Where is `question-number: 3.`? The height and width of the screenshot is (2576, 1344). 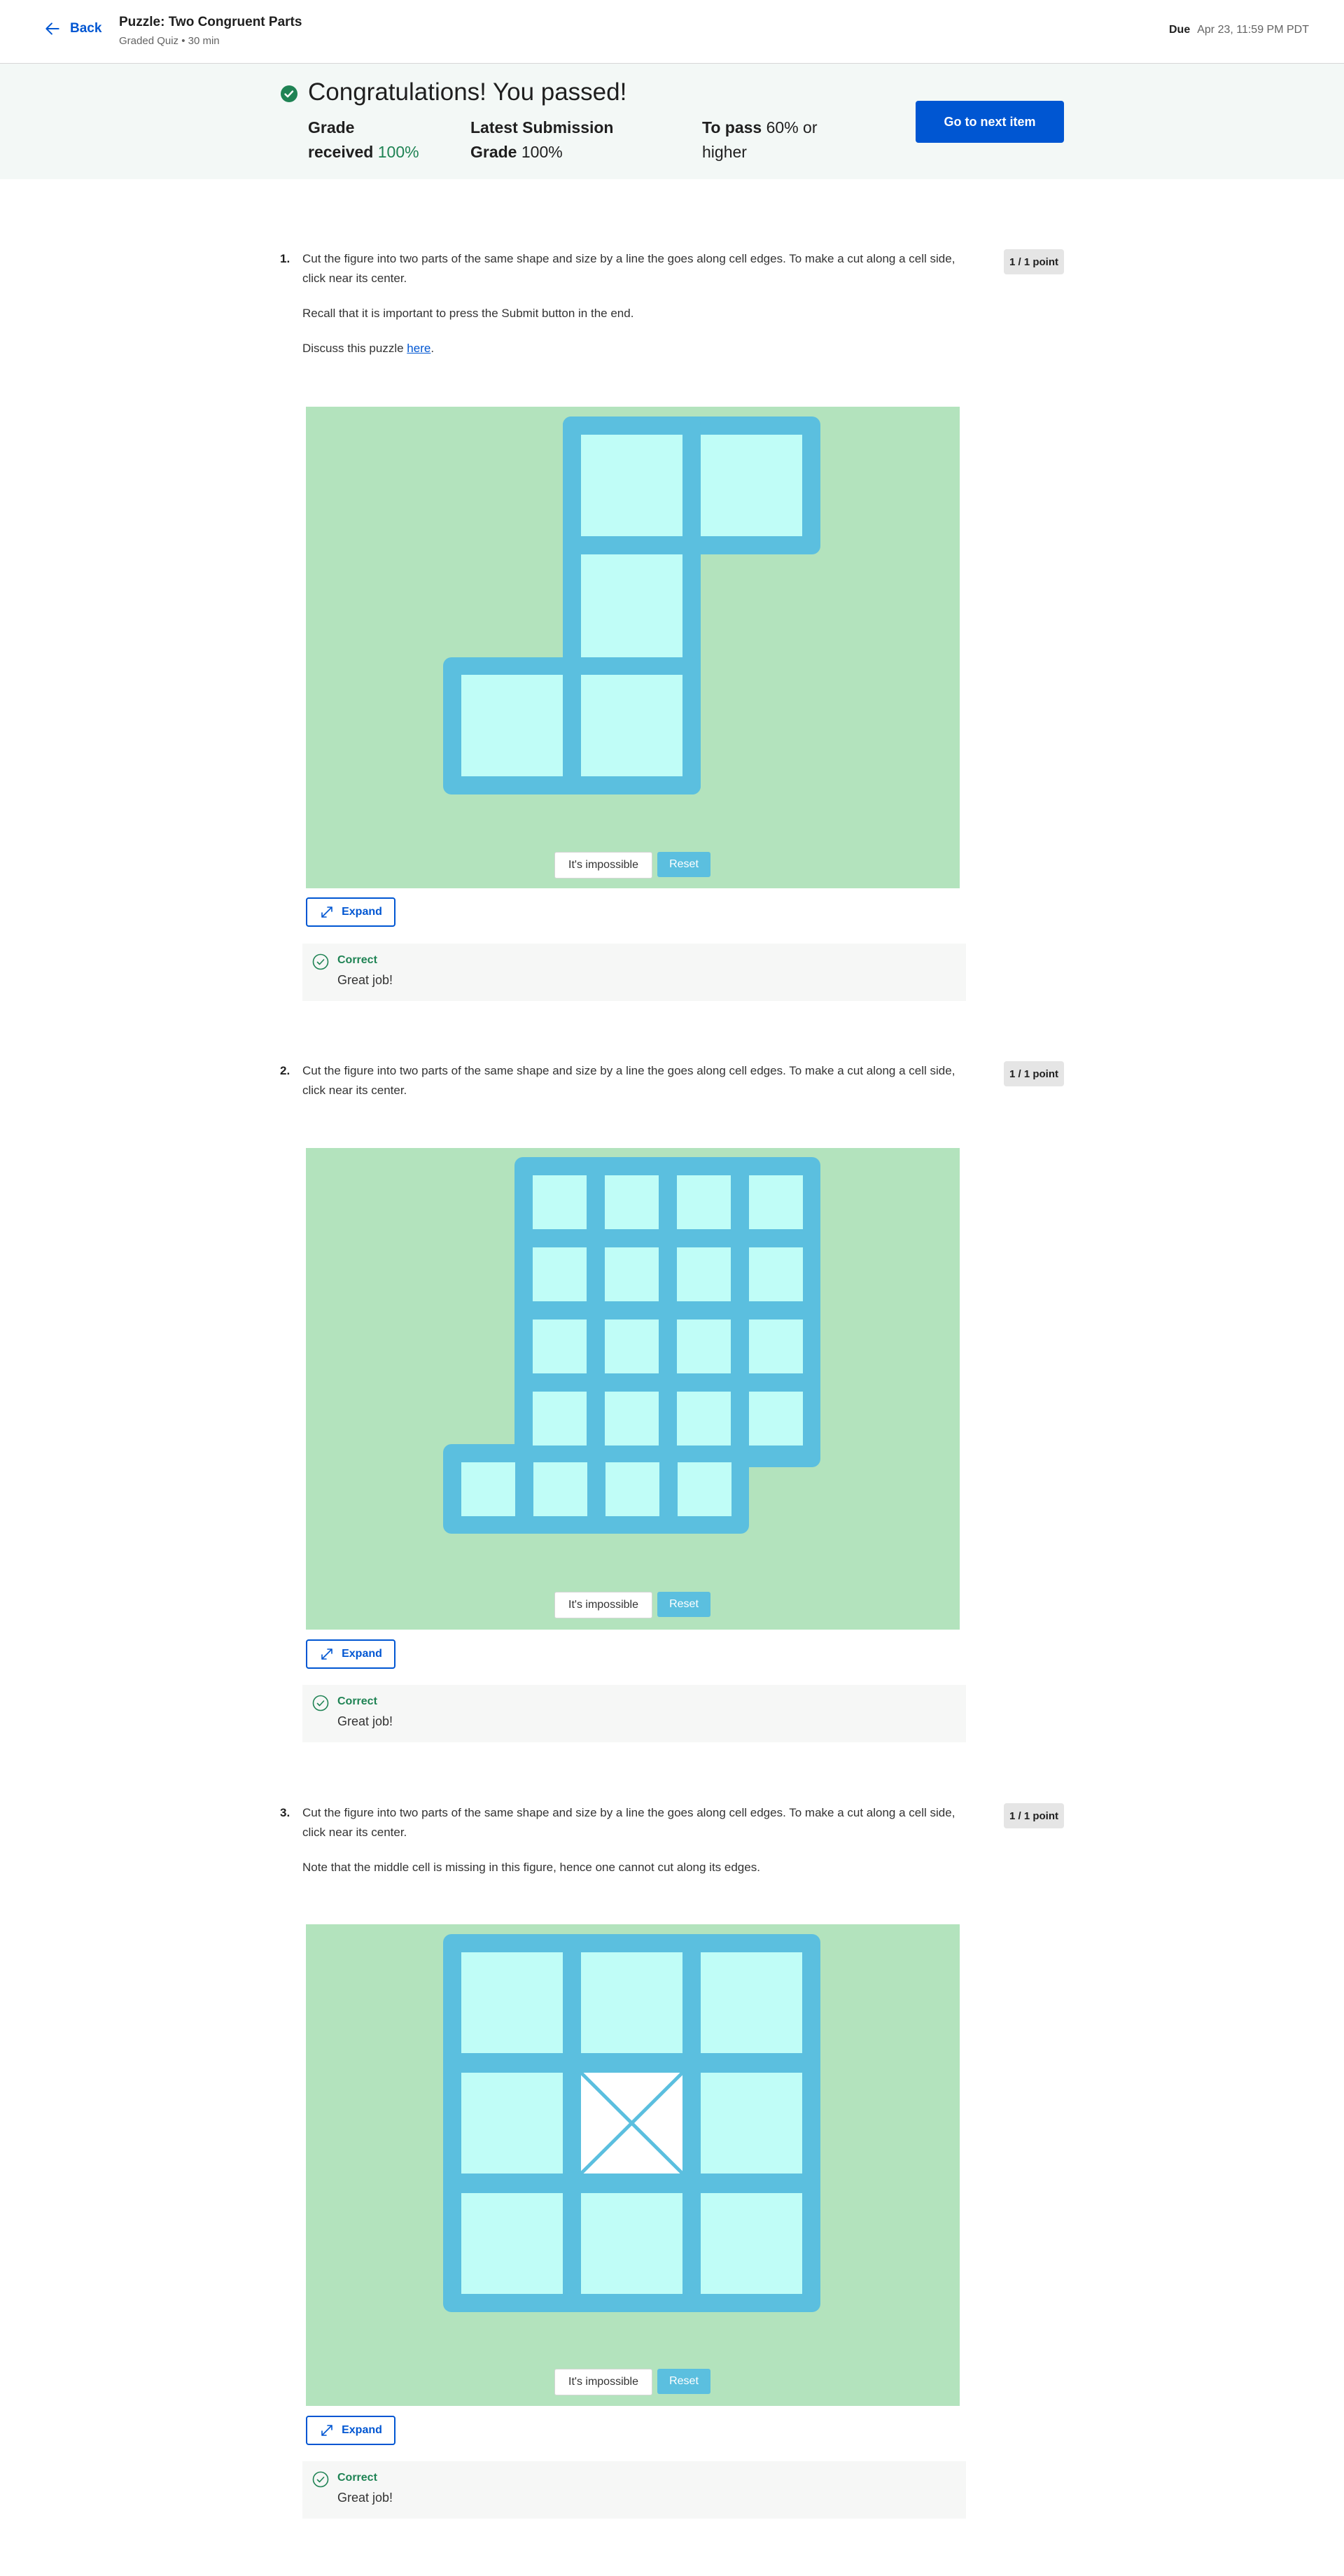 question-number: 3. is located at coordinates (285, 1812).